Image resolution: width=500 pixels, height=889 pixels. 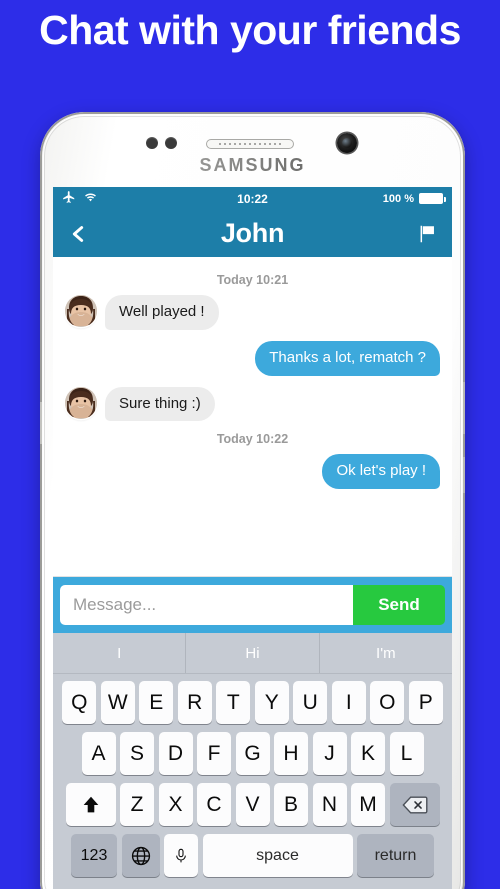 I want to click on keyboard-row-1: Q W E R T Y U I O P, so click(x=252, y=702).